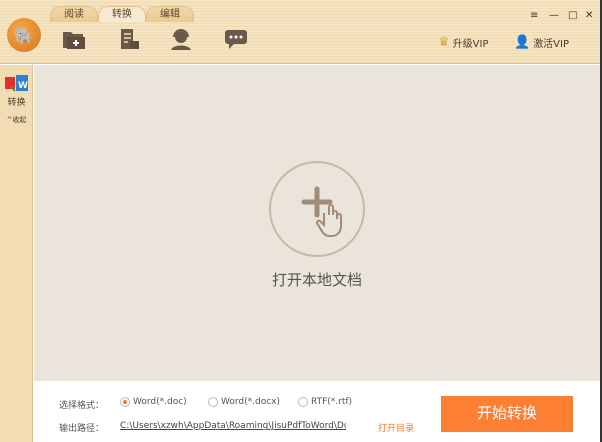  Describe the element at coordinates (325, 402) in the screenshot. I see `format-rtf-radio: RTF(*.rtf)` at that location.